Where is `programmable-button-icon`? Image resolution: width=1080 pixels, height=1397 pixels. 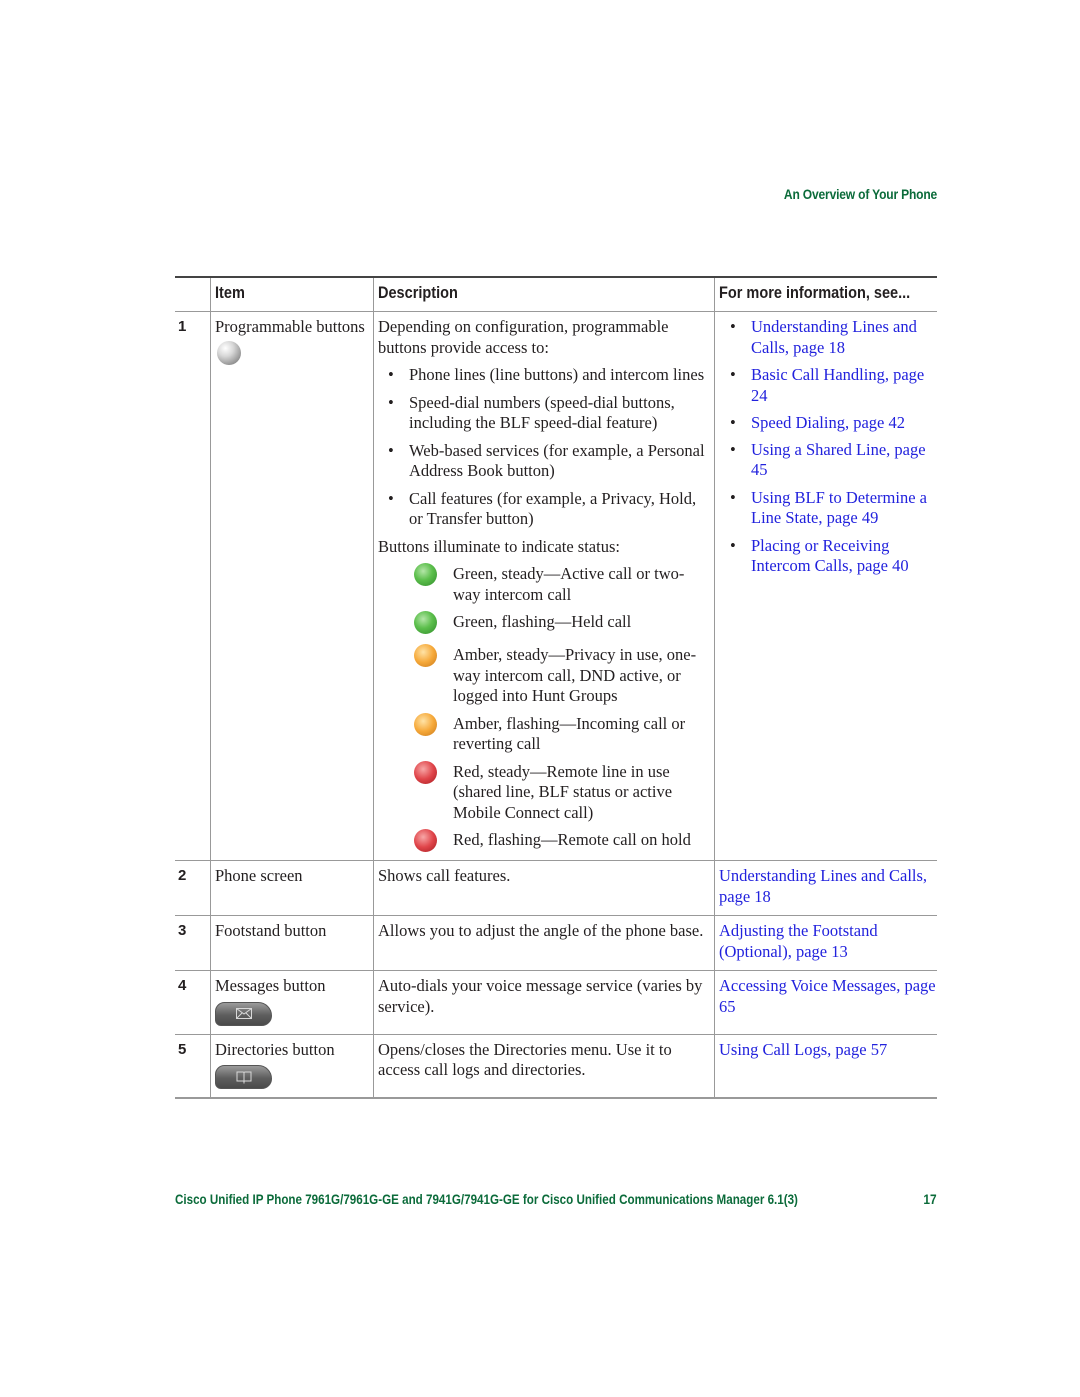
programmable-button-icon is located at coordinates (229, 352).